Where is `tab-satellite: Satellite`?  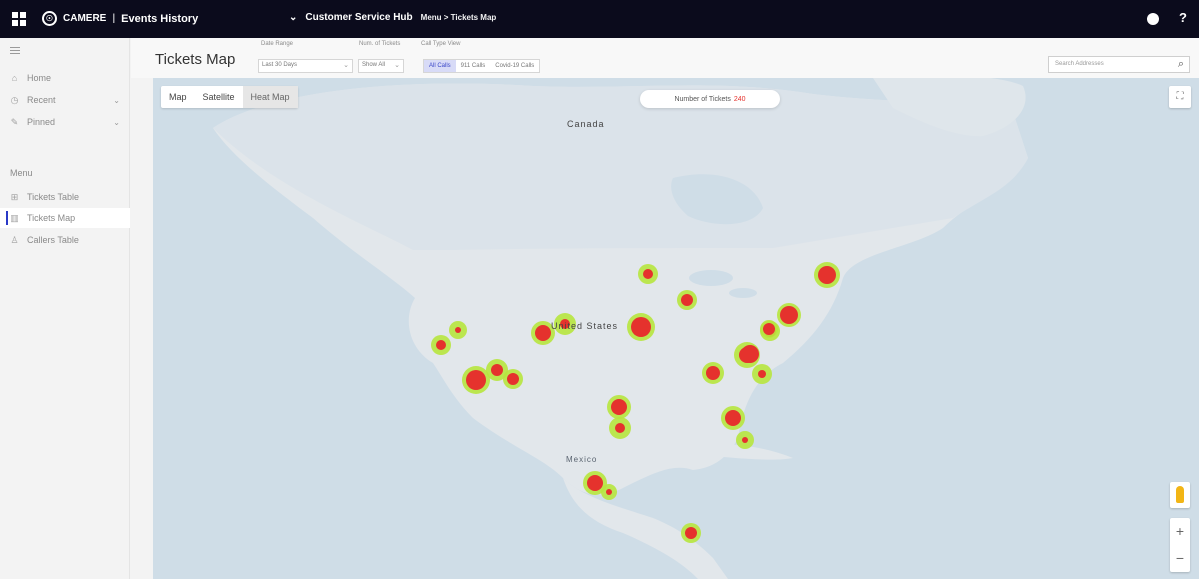
tab-satellite: Satellite is located at coordinates (219, 97).